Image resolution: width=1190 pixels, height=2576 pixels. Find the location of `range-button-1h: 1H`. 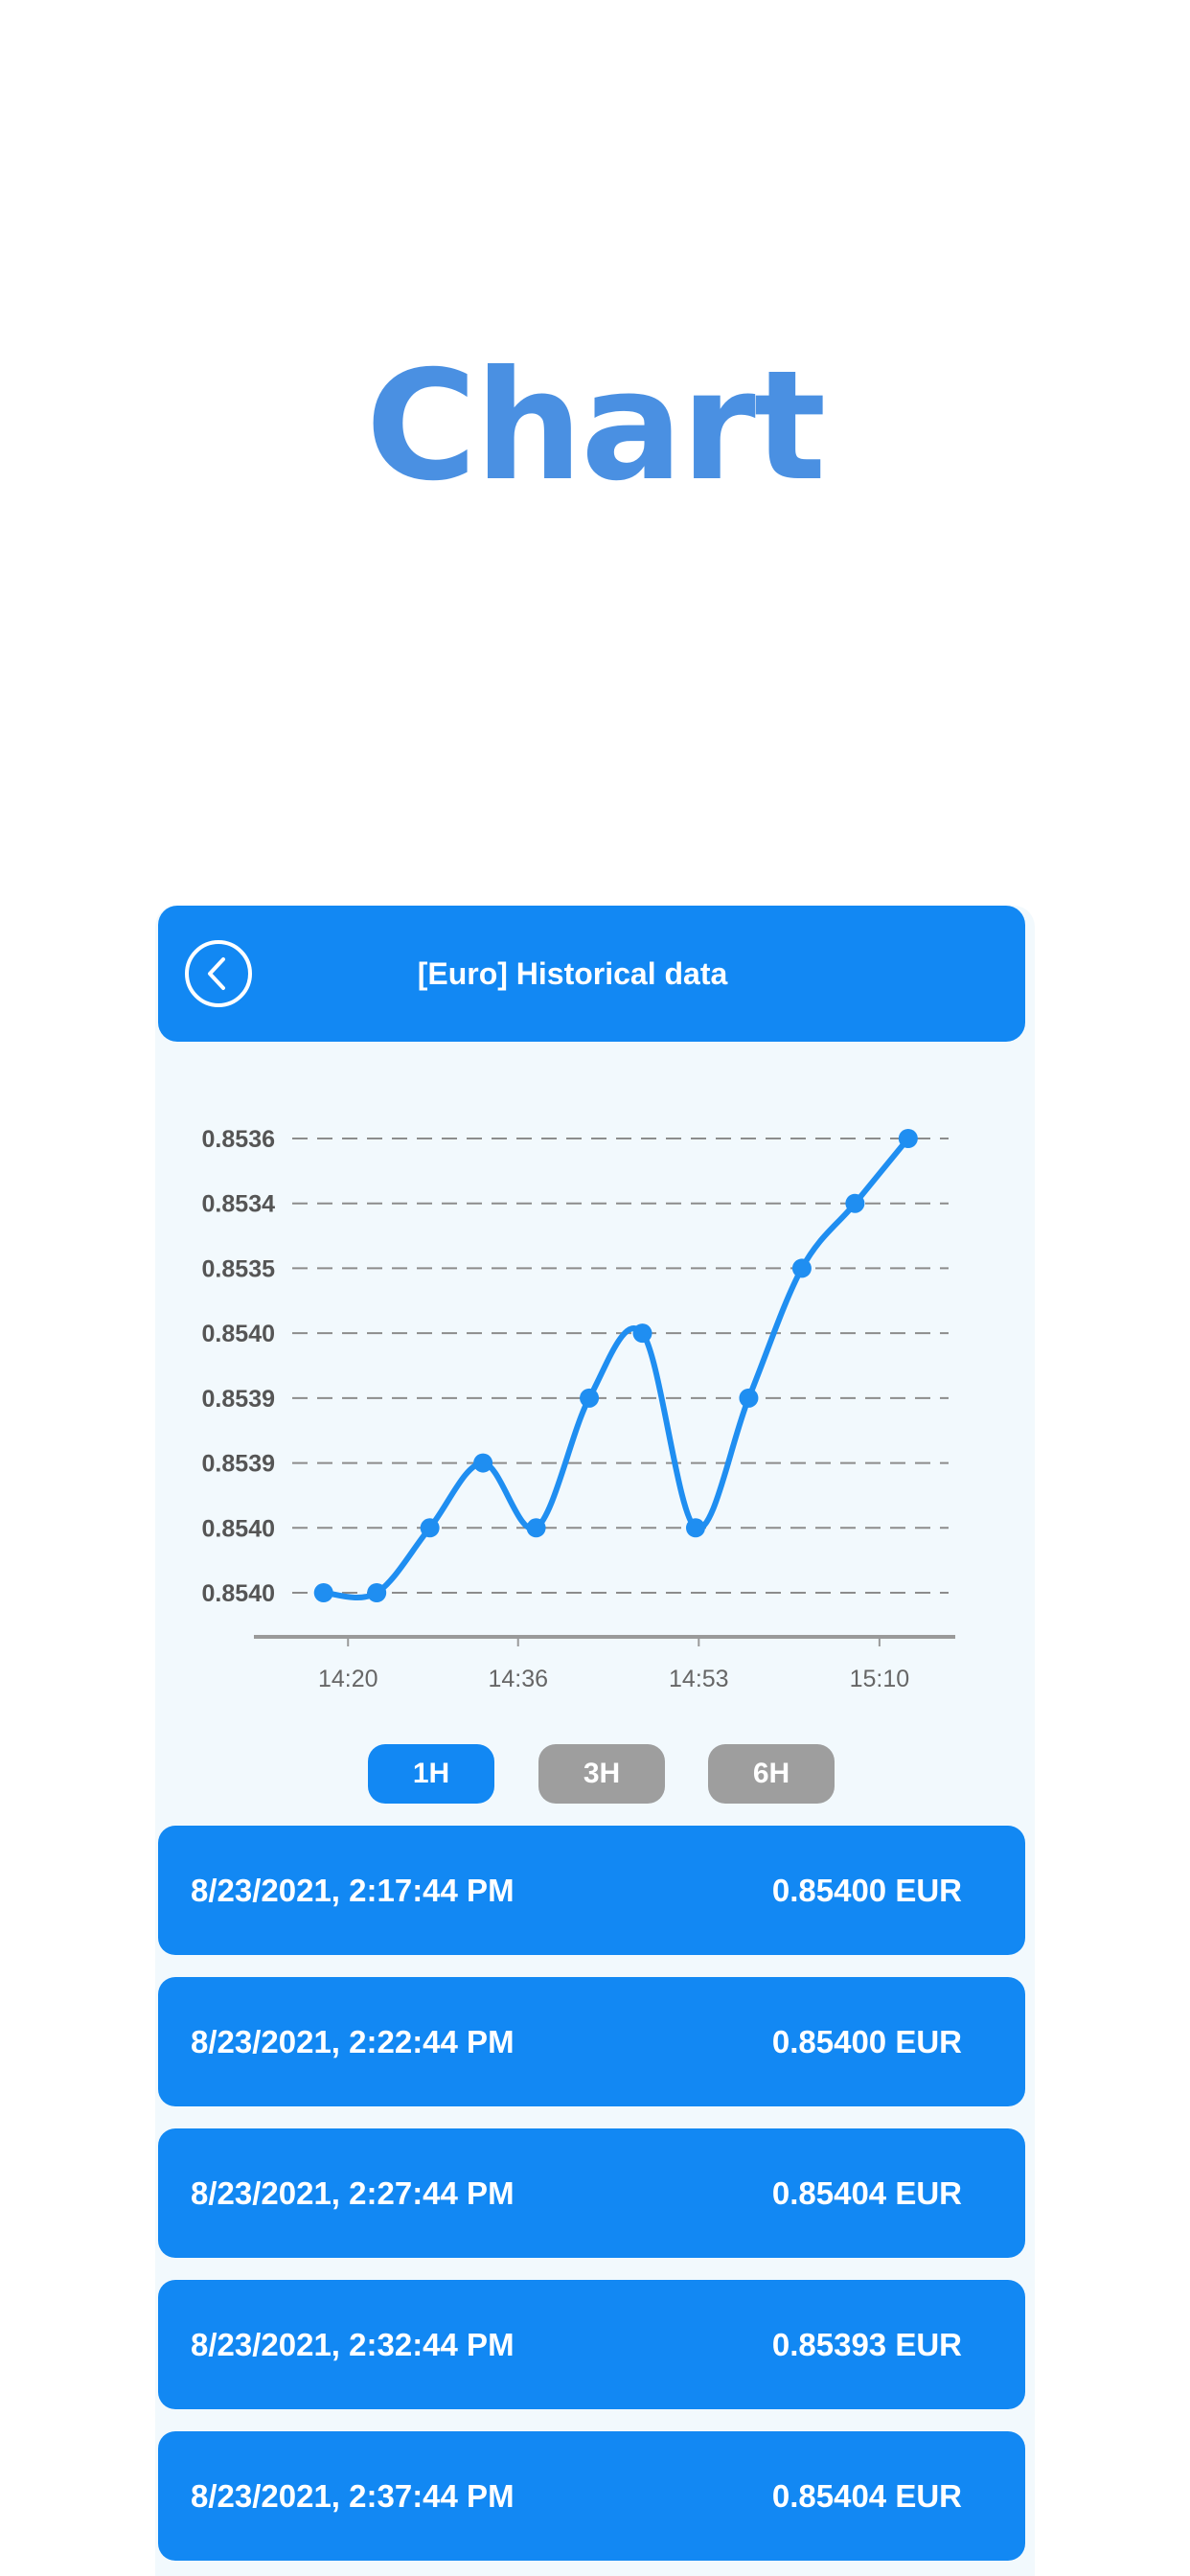

range-button-1h: 1H is located at coordinates (431, 1774).